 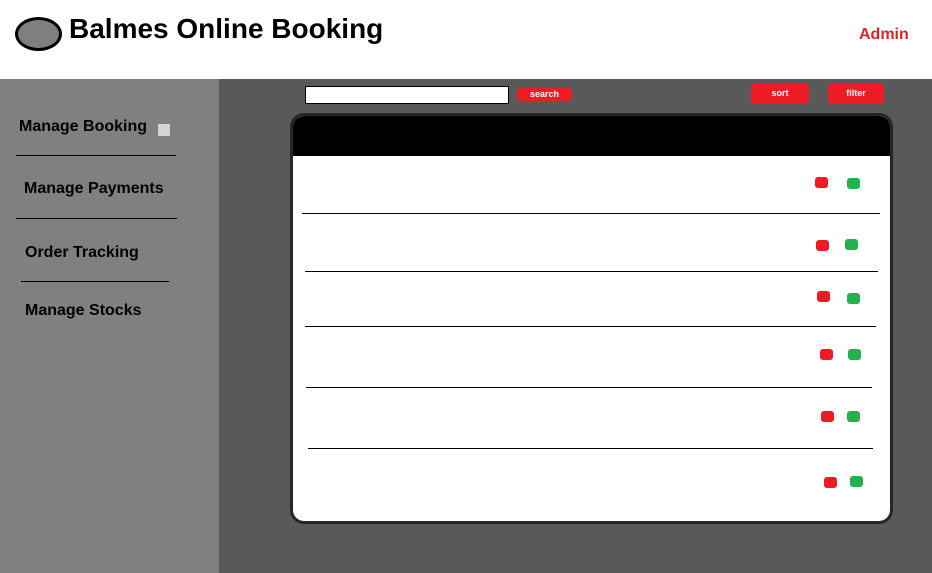 I want to click on sidebar-item-manage-booking: Manage Booking, so click(x=83, y=127).